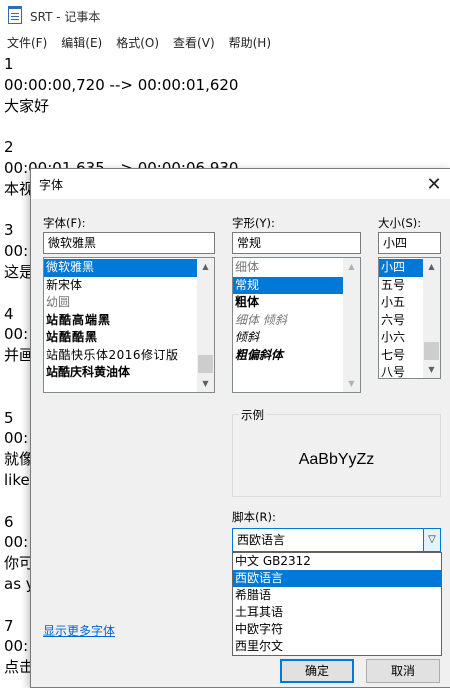 The width and height of the screenshot is (450, 688). What do you see at coordinates (317, 671) in the screenshot?
I see `ok-button: 确定` at bounding box center [317, 671].